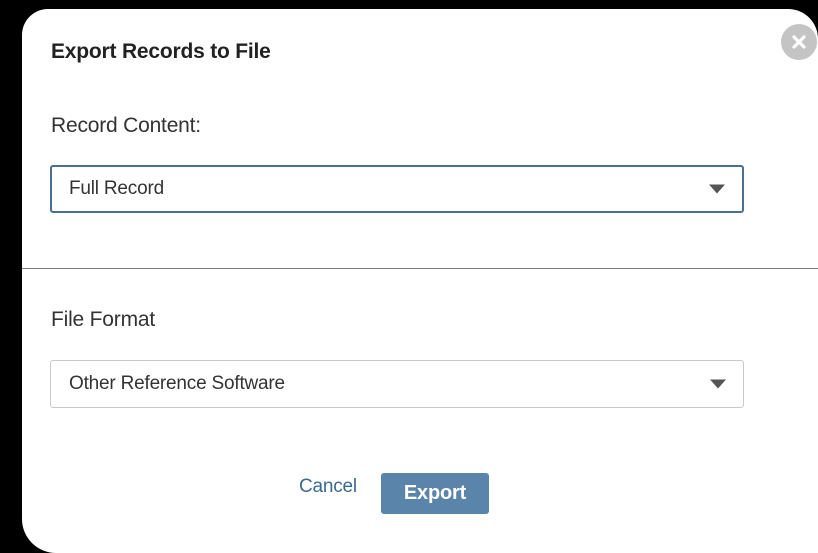 The height and width of the screenshot is (553, 818). Describe the element at coordinates (126, 125) in the screenshot. I see `record-content-label: Record Content:` at that location.